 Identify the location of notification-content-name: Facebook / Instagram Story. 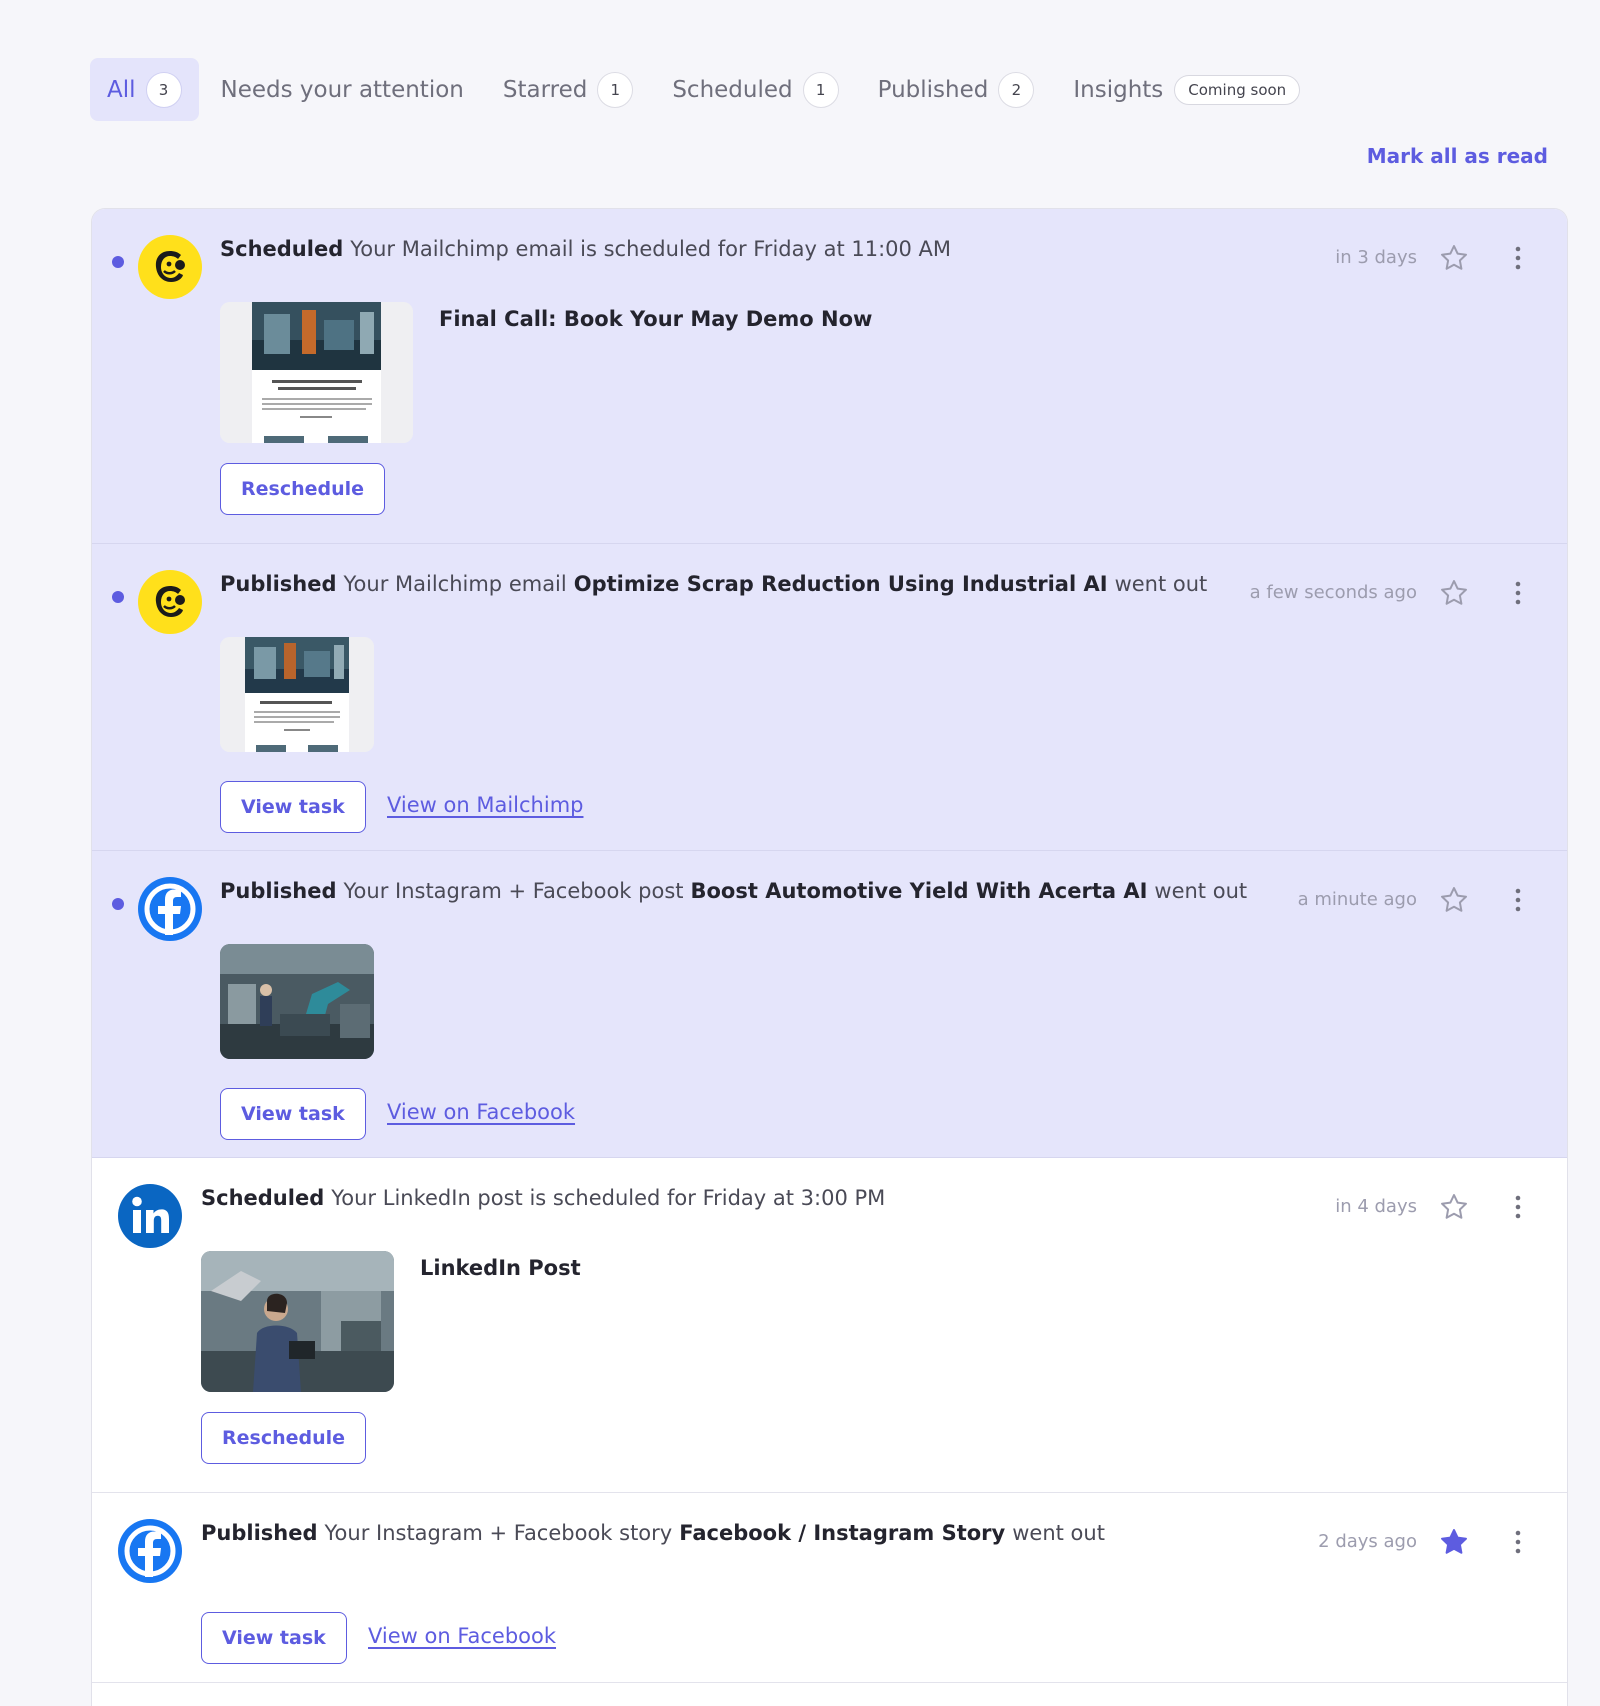
(842, 1533).